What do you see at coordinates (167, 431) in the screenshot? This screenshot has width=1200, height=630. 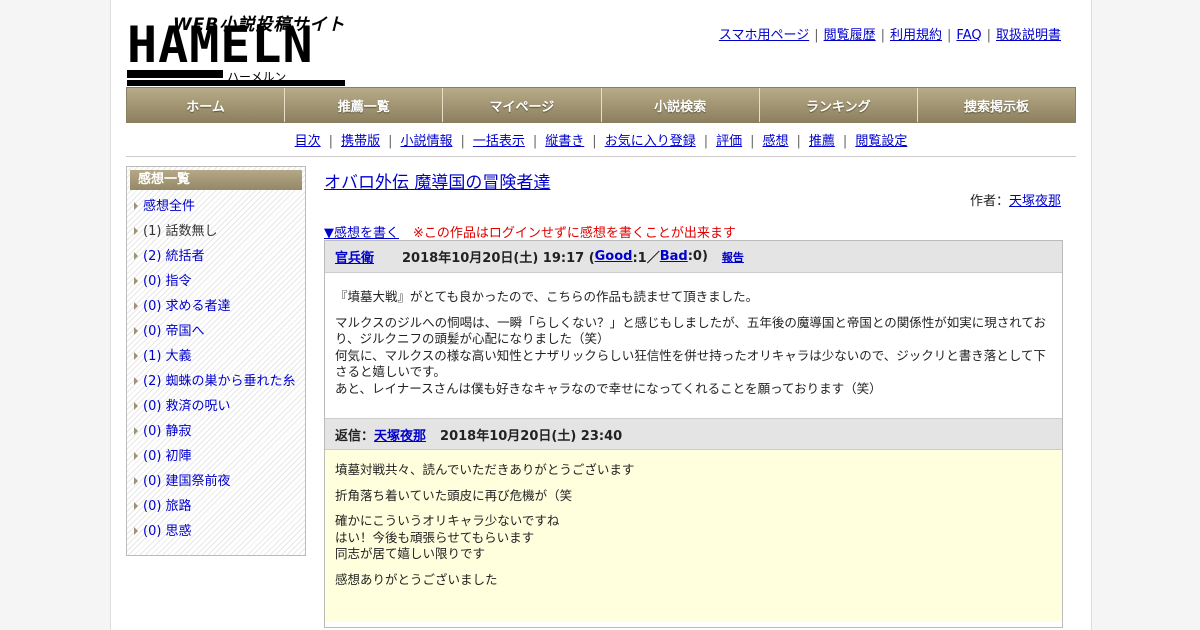 I see `sidebar-item-label: (0) 静寂` at bounding box center [167, 431].